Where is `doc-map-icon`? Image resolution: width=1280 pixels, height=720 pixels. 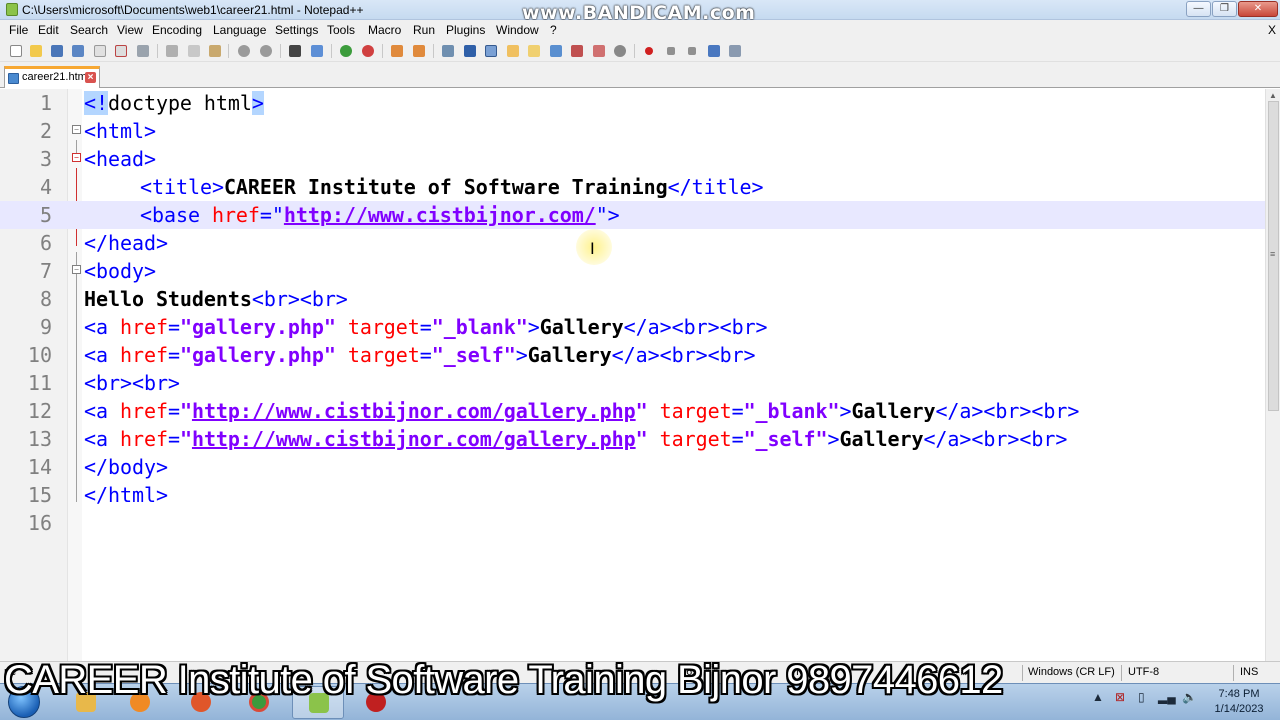 doc-map-icon is located at coordinates (534, 51).